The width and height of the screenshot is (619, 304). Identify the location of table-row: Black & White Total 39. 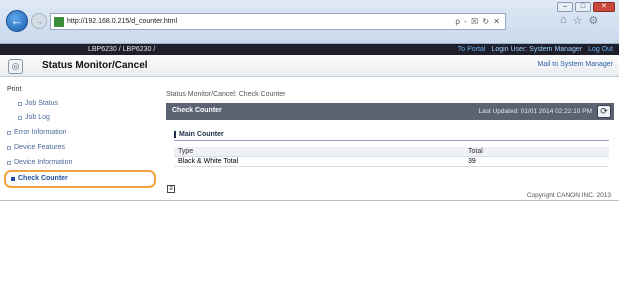
(391, 162).